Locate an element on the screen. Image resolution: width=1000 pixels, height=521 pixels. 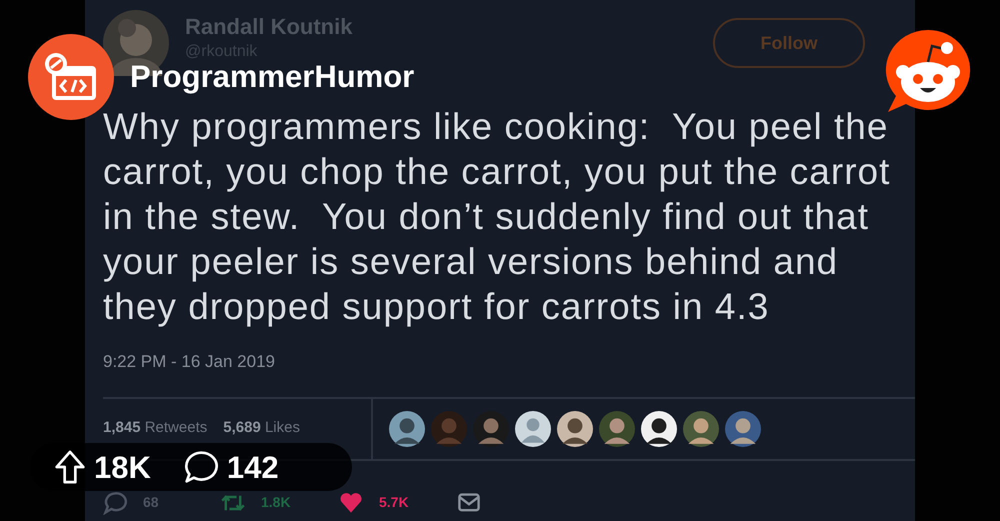
subreddit-name: ProgrammerHumor is located at coordinates (272, 77).